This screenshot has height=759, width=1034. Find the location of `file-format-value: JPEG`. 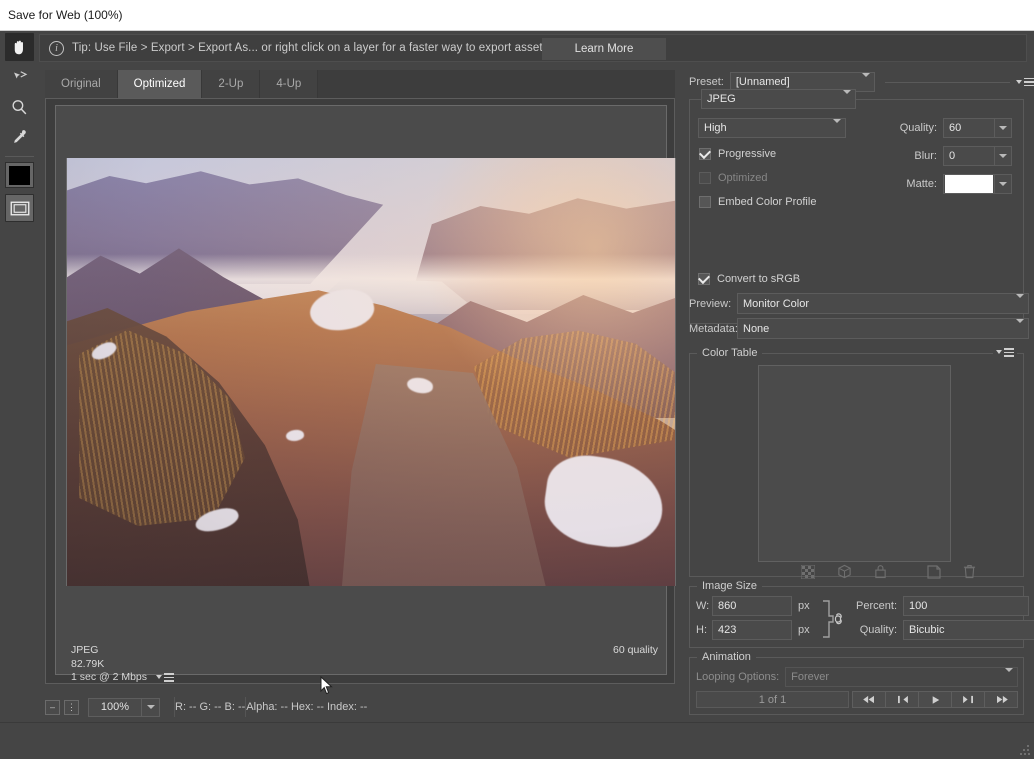

file-format-value: JPEG is located at coordinates (721, 99).